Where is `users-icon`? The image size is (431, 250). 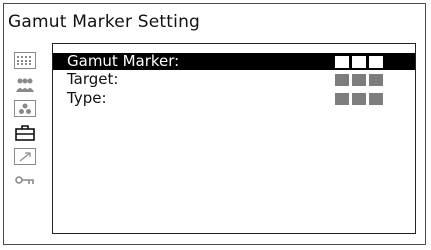
users-icon is located at coordinates (25, 84).